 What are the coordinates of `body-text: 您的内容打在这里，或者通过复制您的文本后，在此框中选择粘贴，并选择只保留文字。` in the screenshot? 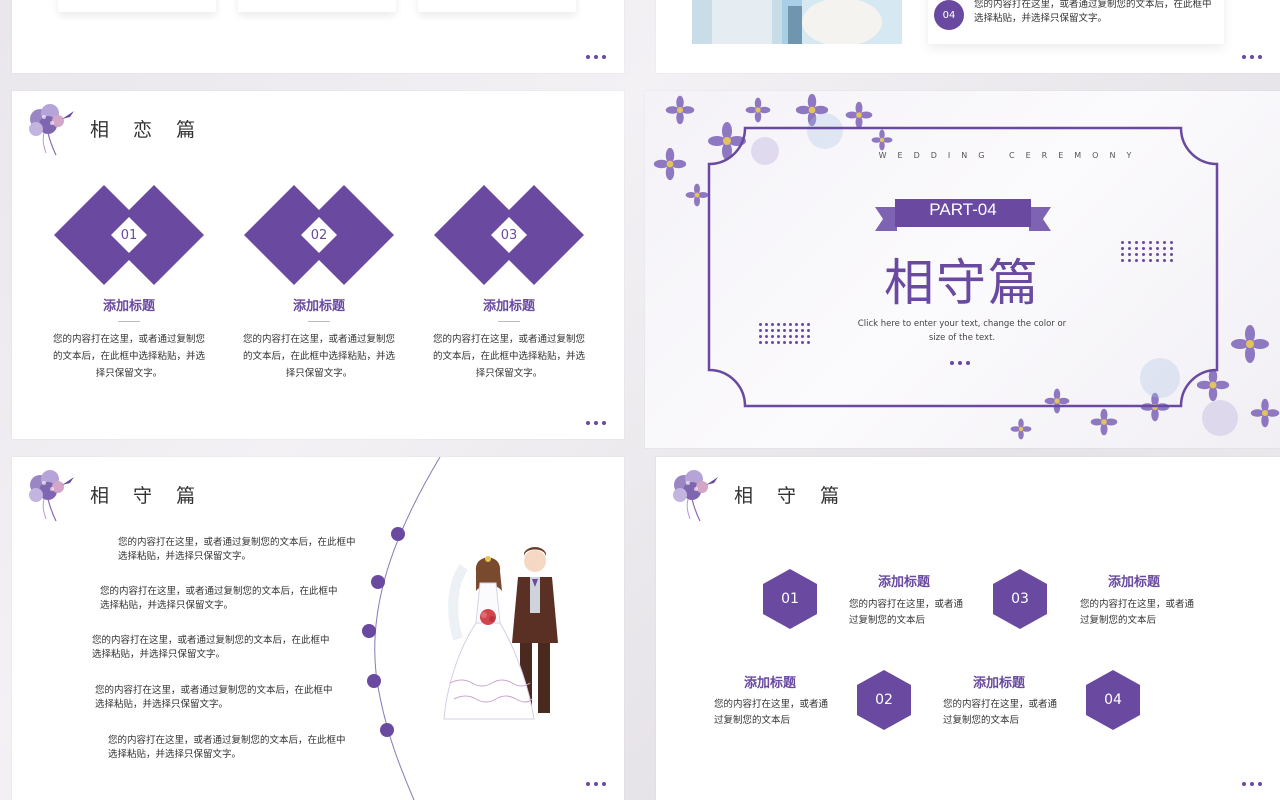 It's located at (1093, 12).